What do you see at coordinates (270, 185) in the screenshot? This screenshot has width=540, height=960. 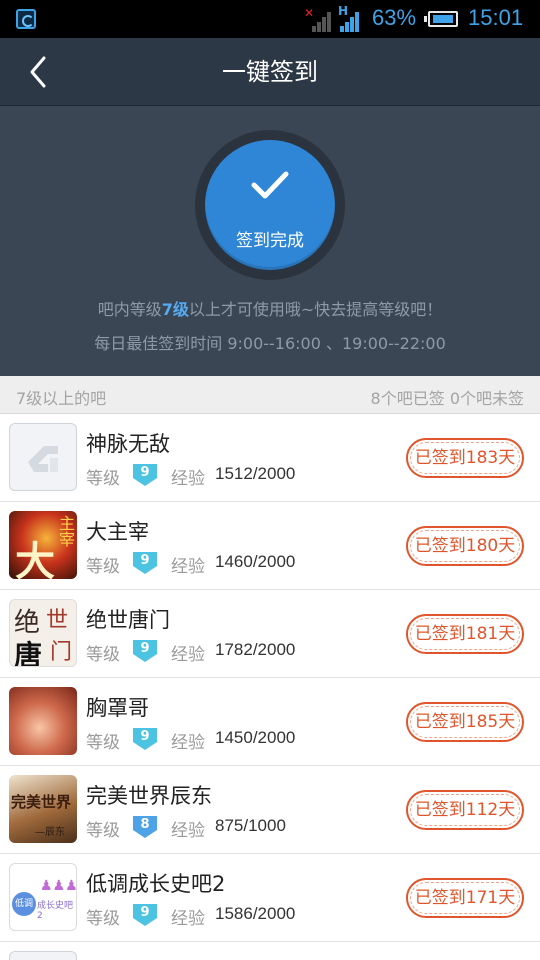 I see `checkmark-icon` at bounding box center [270, 185].